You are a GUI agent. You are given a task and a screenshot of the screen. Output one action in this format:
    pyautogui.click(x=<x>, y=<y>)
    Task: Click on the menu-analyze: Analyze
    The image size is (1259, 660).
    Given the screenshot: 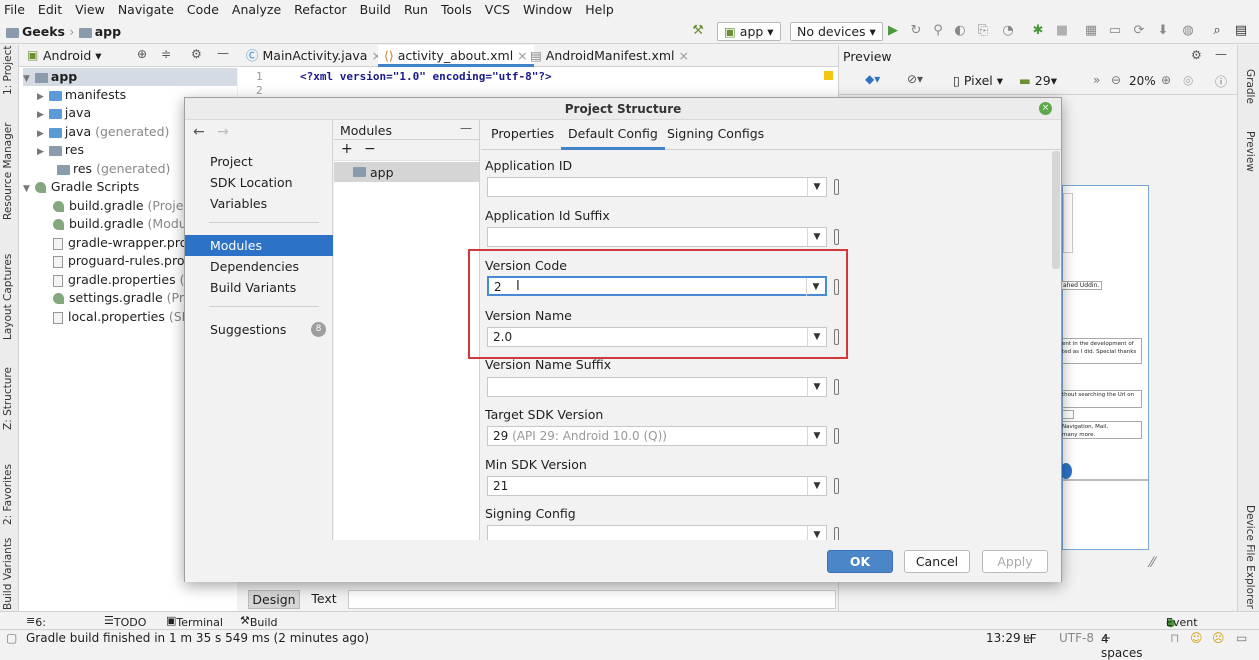 What is the action you would take?
    pyautogui.click(x=256, y=9)
    